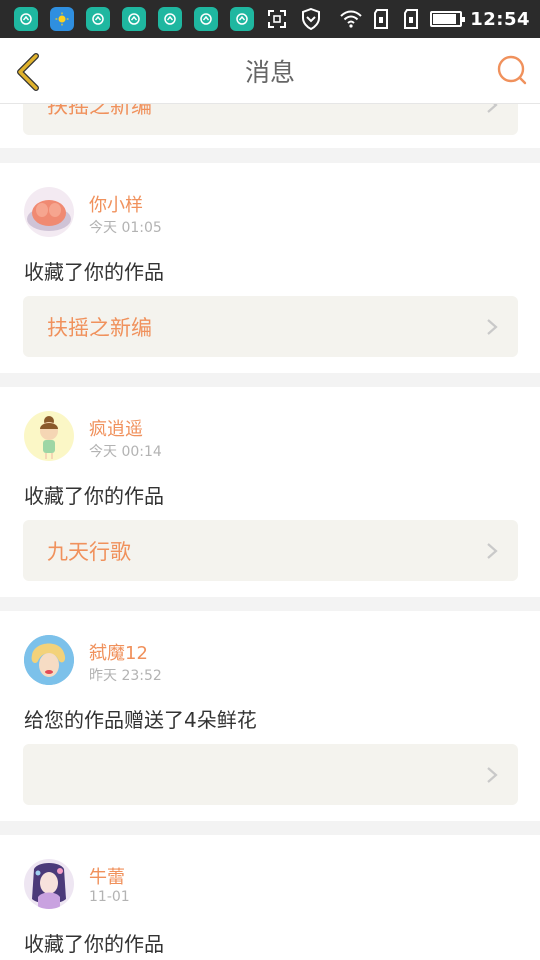  What do you see at coordinates (500, 19) in the screenshot?
I see `clock: 12:54` at bounding box center [500, 19].